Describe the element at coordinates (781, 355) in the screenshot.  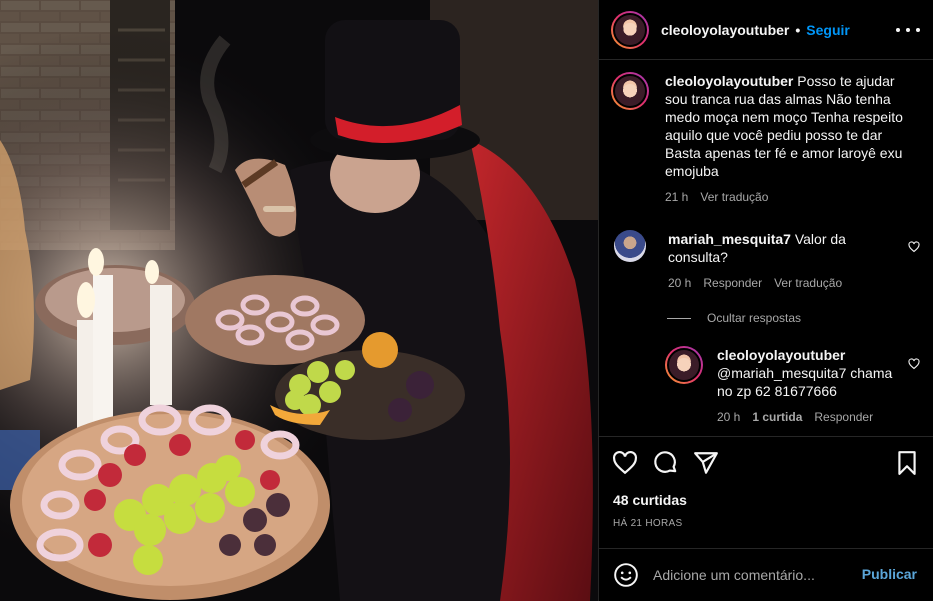
I see `reply-username: cleoloyolayoutuber` at that location.